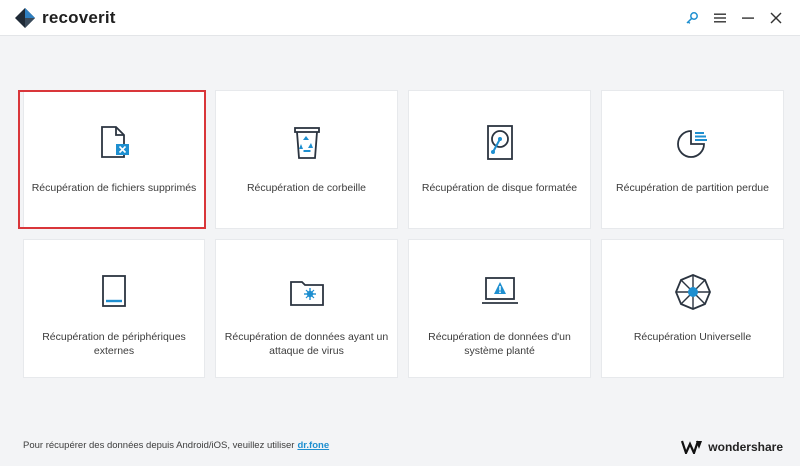 The image size is (800, 466). Describe the element at coordinates (306, 143) in the screenshot. I see `recycle-bin-icon` at that location.